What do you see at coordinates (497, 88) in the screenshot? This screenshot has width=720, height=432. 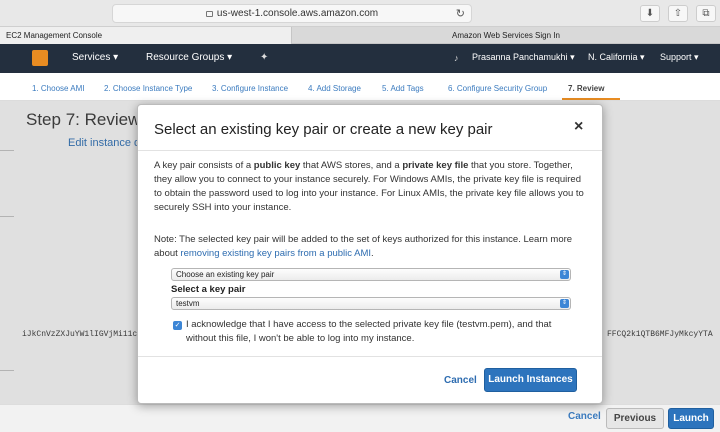 I see `step-configure-security-group: 6. Configure Security Group` at bounding box center [497, 88].